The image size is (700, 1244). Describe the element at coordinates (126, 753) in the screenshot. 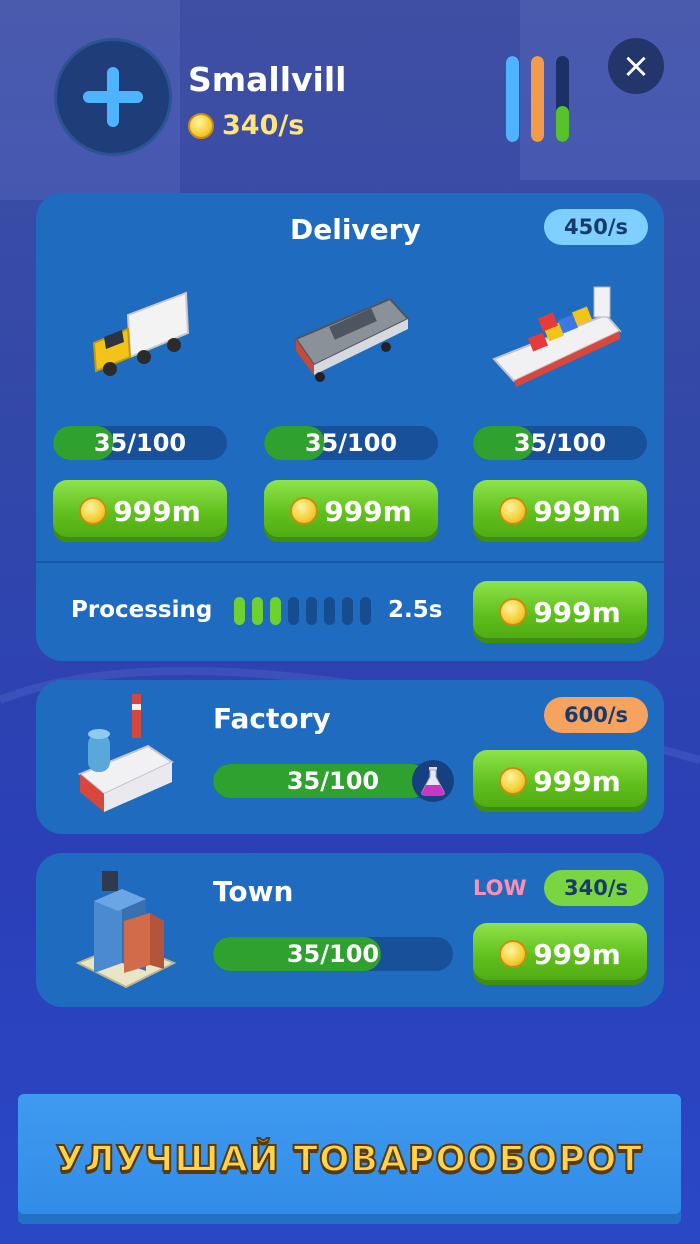

I see `factory-icon` at that location.